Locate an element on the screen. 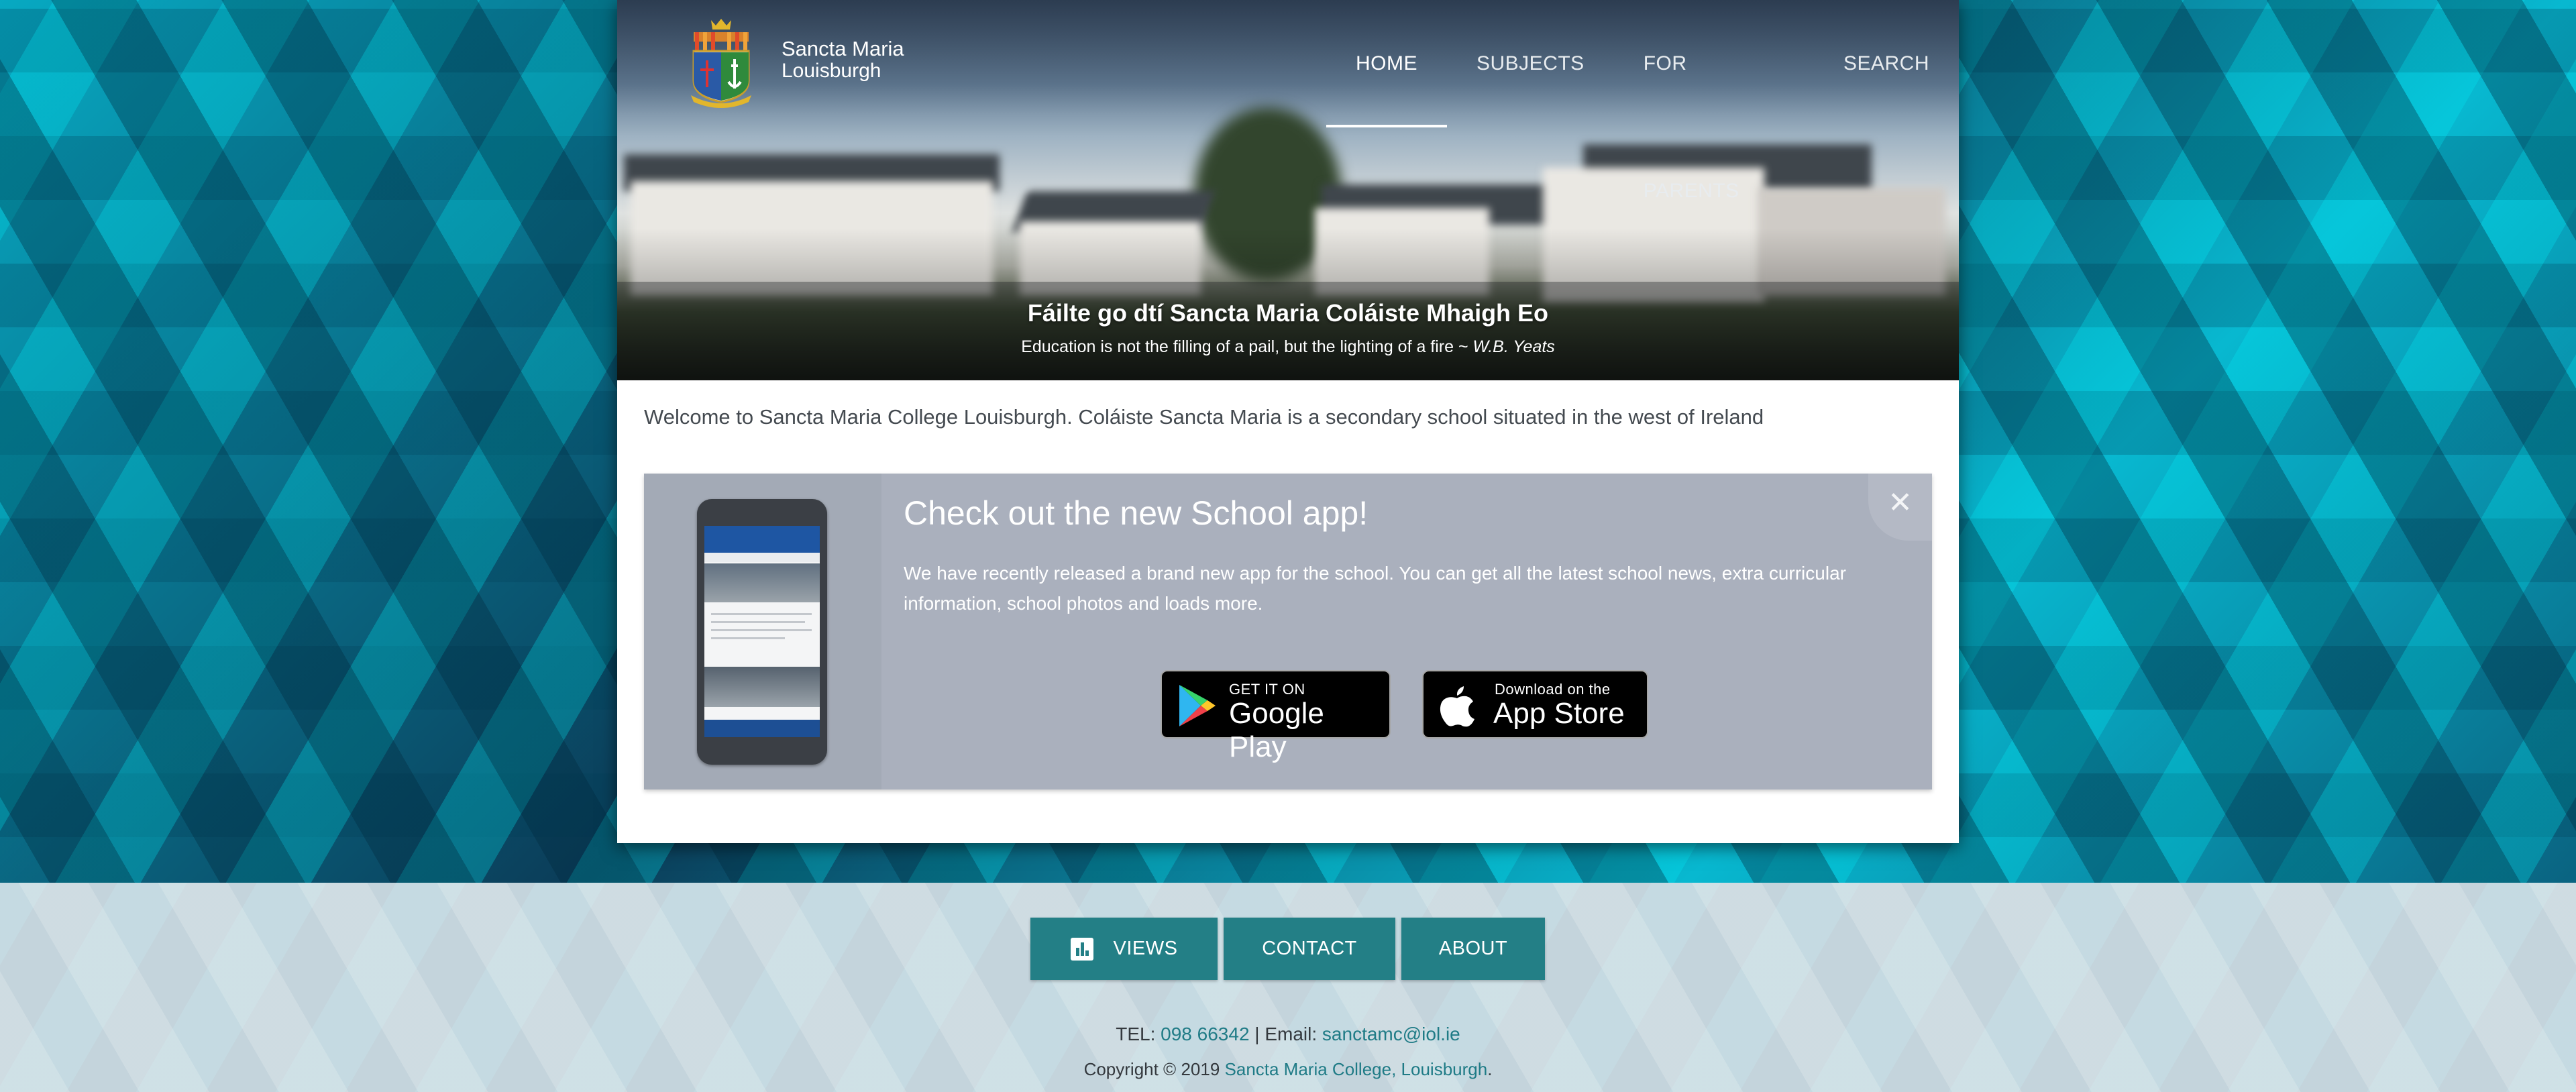 The width and height of the screenshot is (2576, 1092). nav-search: SEARCH is located at coordinates (1886, 64).